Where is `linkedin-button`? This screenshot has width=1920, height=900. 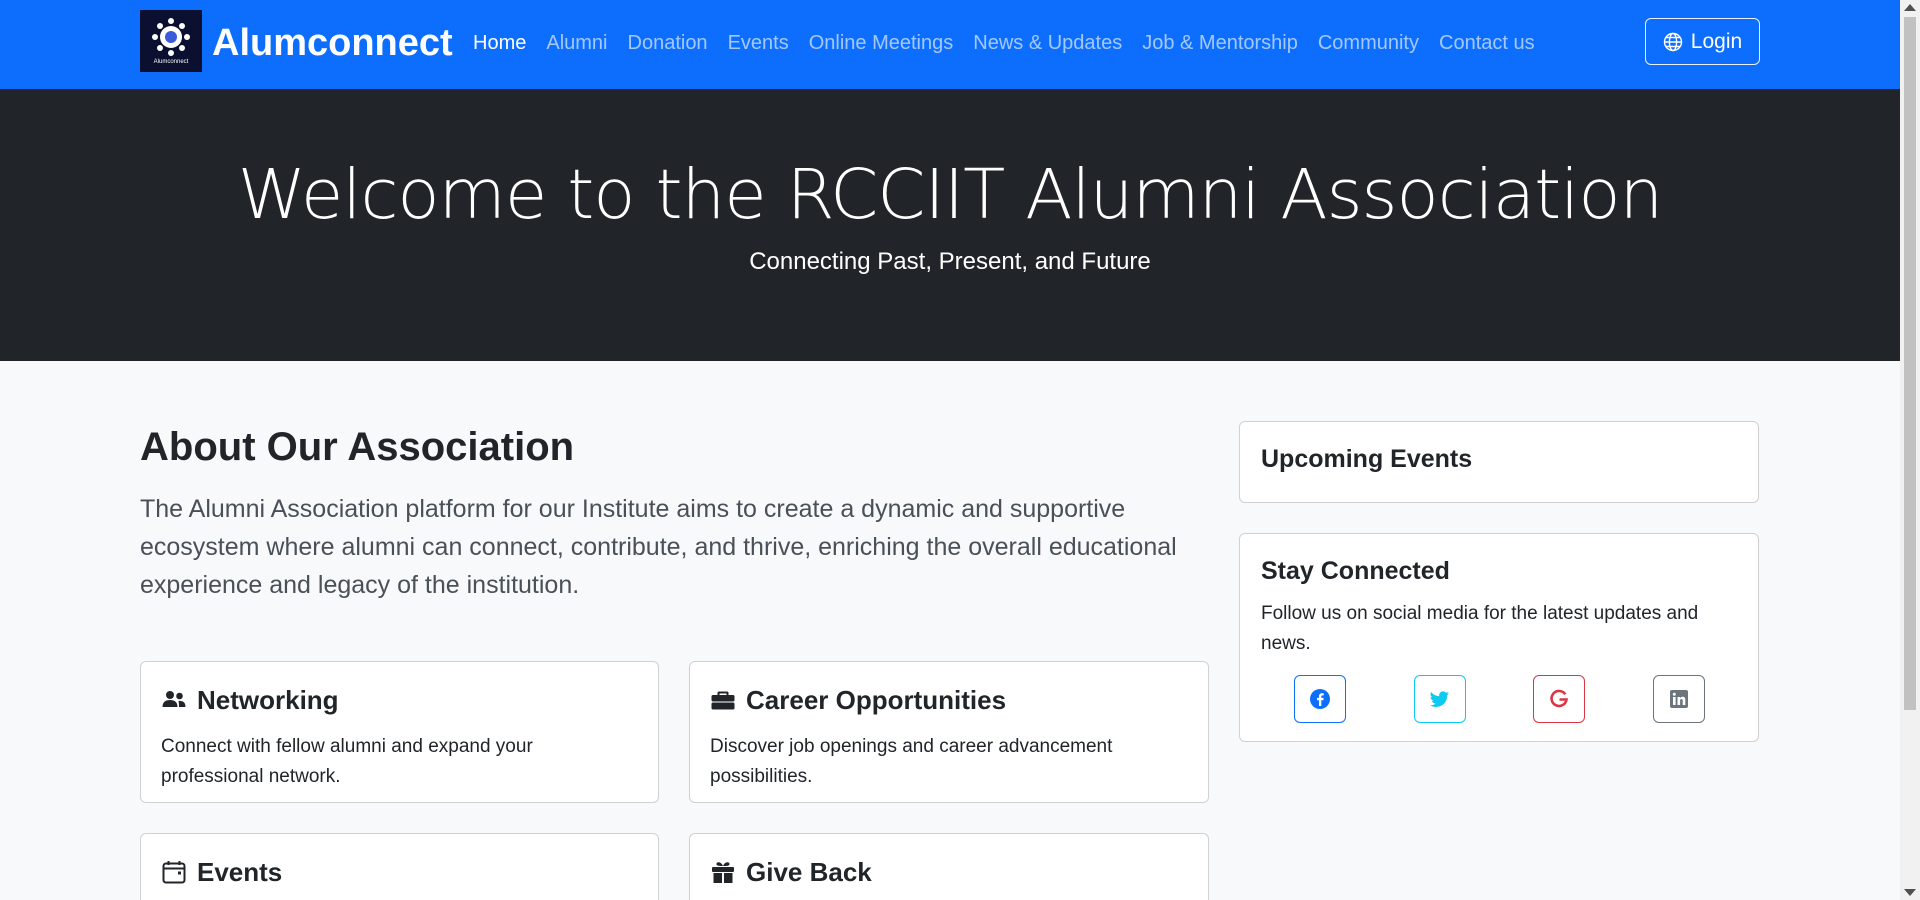 linkedin-button is located at coordinates (1679, 699).